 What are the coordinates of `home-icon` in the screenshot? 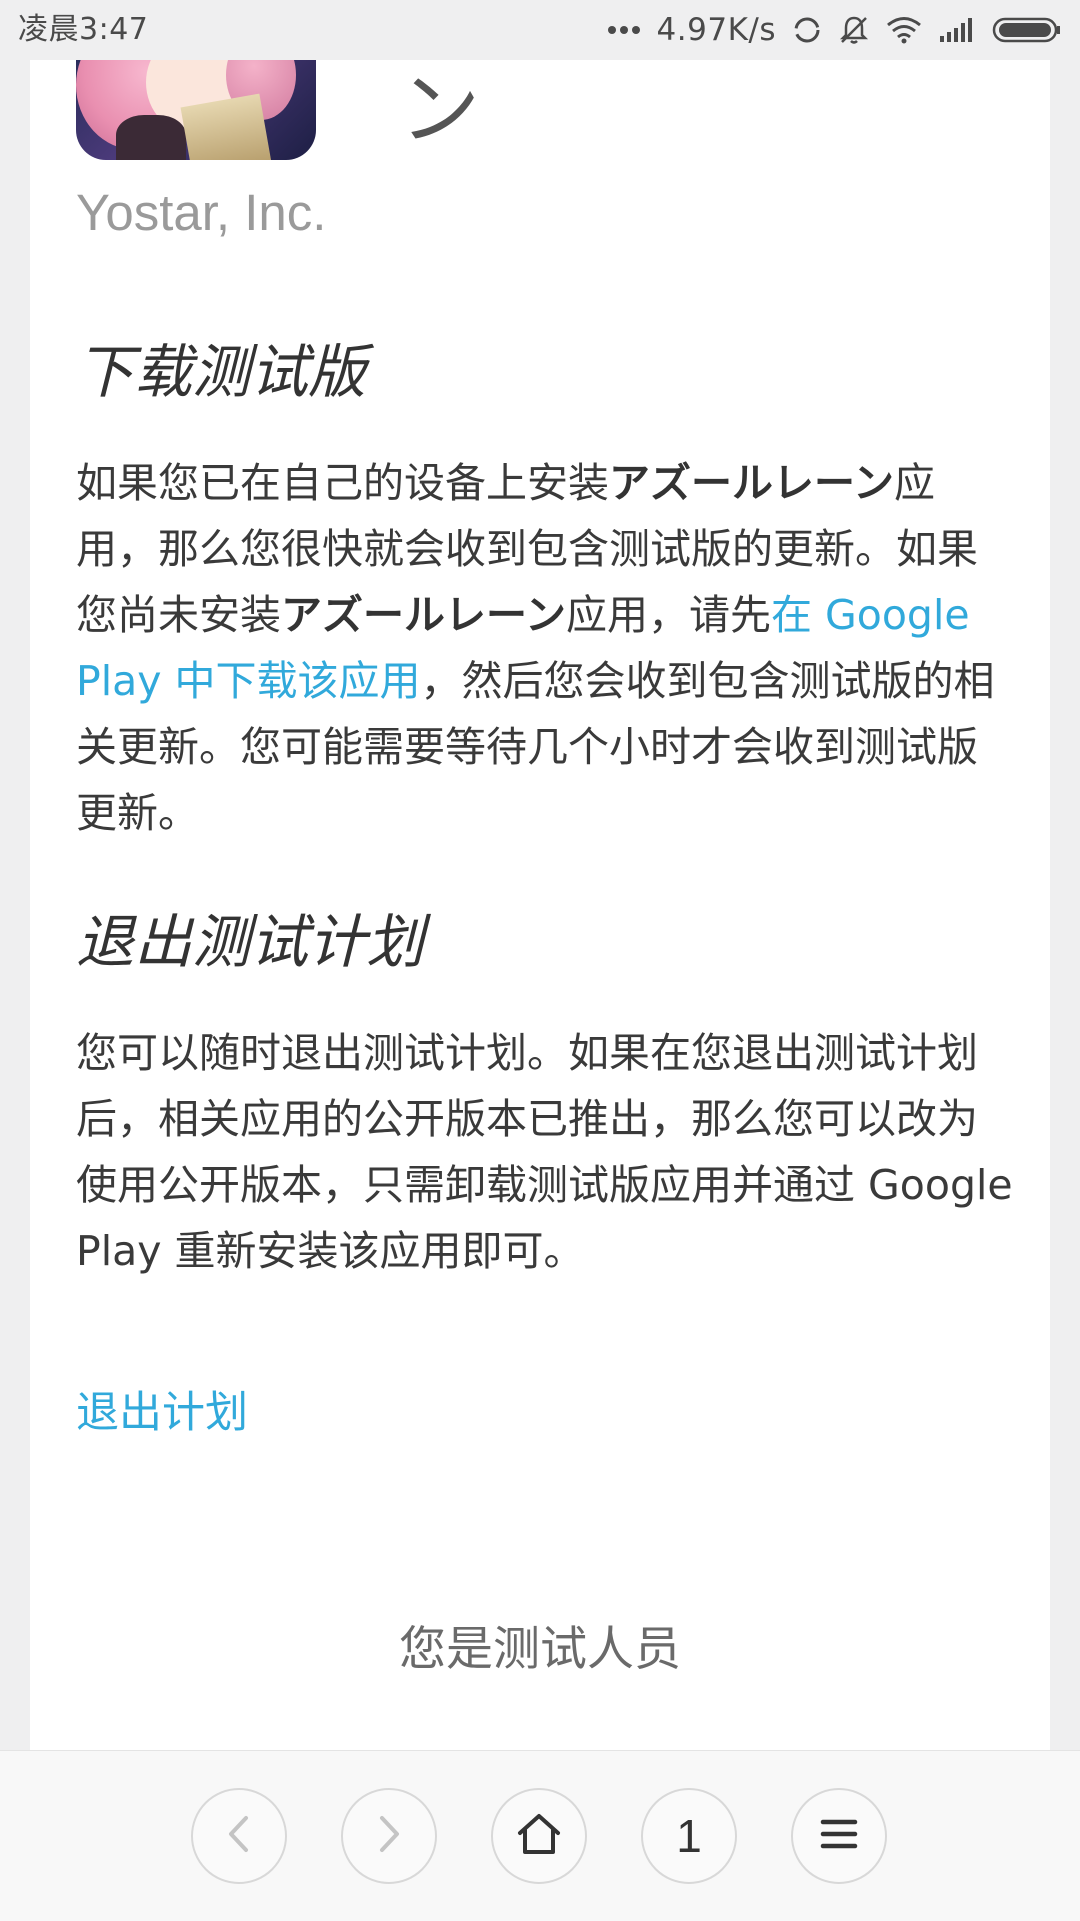 It's located at (539, 1836).